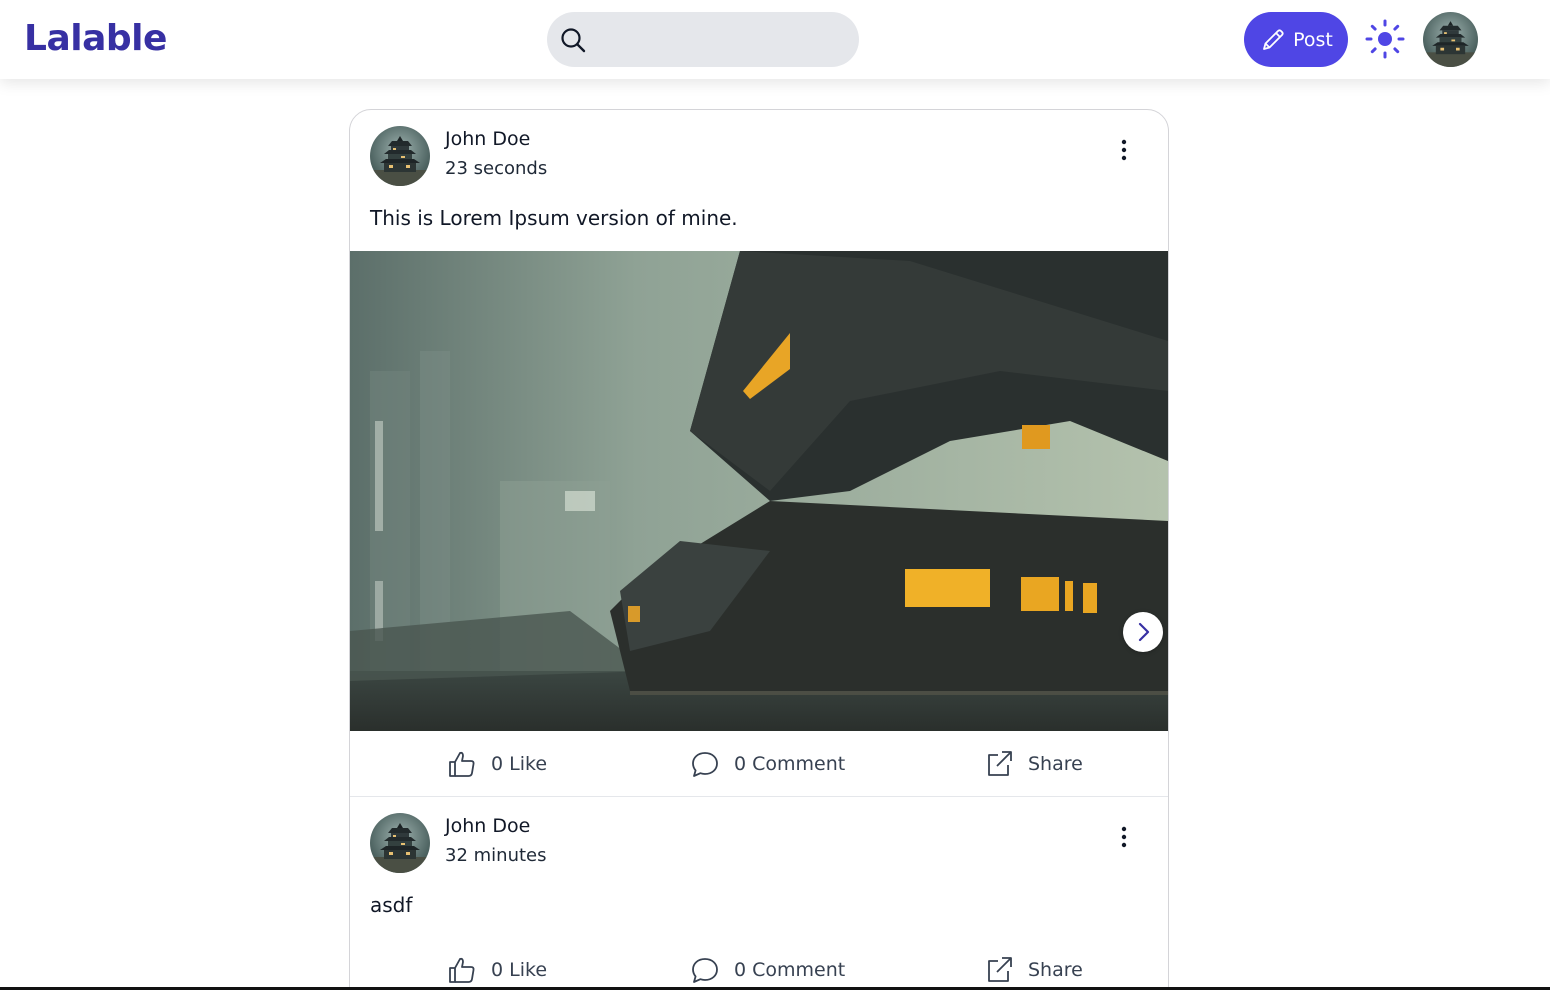 The image size is (1550, 990). I want to click on post-timestamp: 32 minutes, so click(496, 855).